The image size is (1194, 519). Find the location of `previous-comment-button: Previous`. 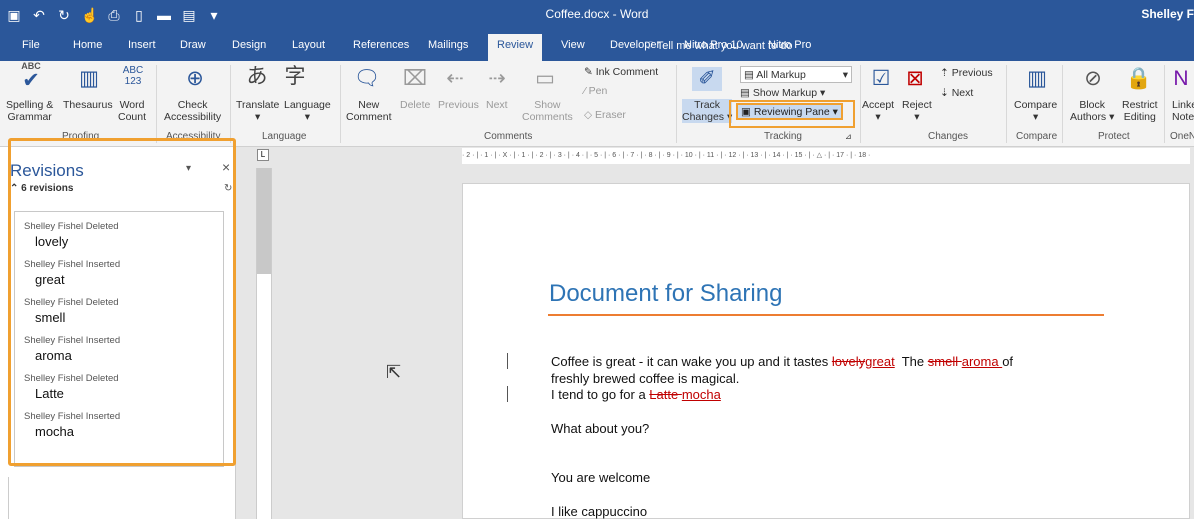

previous-comment-button: Previous is located at coordinates (458, 105).